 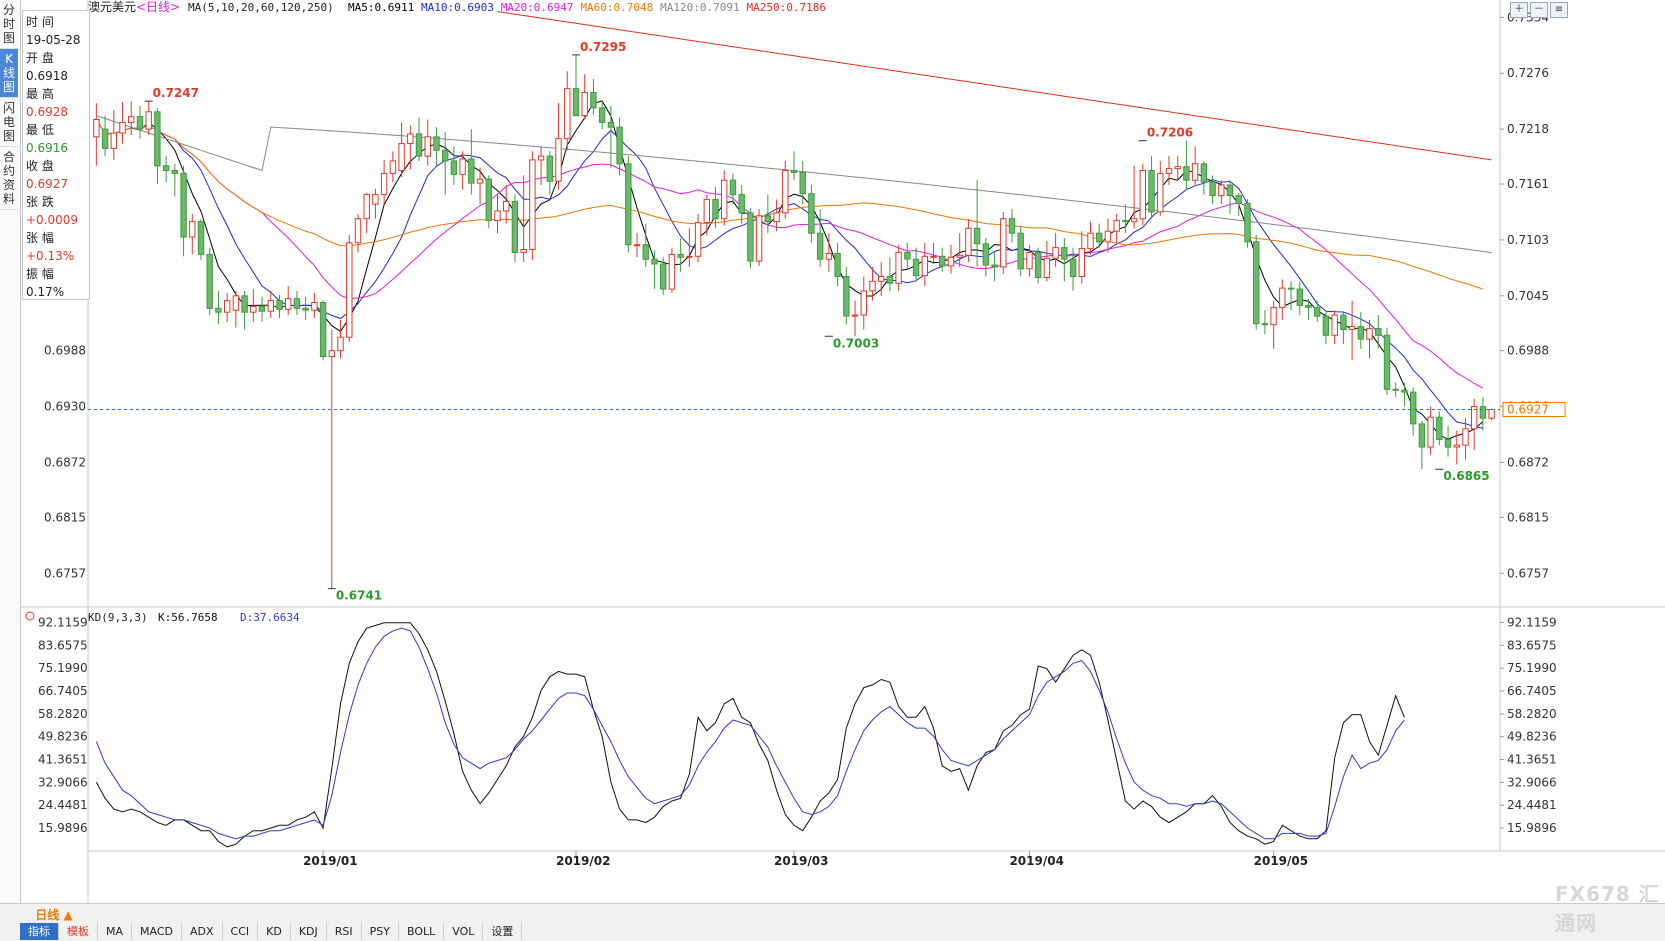 What do you see at coordinates (1519, 10) in the screenshot?
I see `zoom-in-icon: ＋` at bounding box center [1519, 10].